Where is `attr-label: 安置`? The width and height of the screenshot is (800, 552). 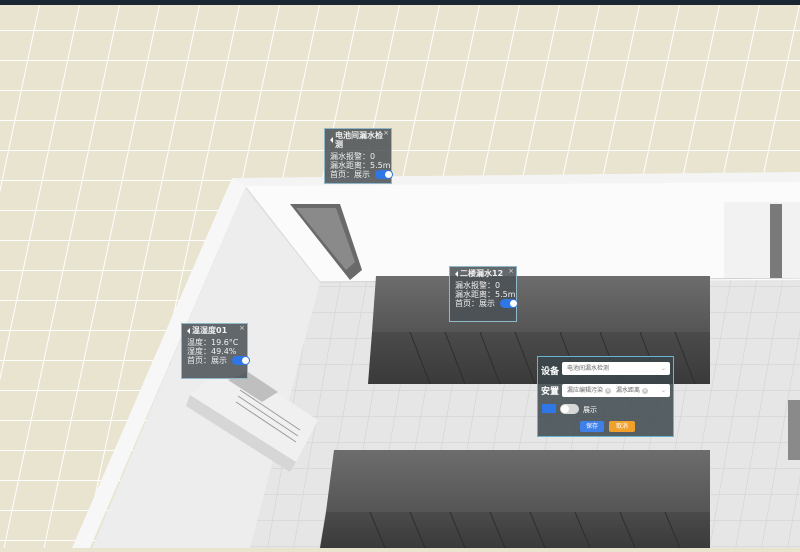
attr-label: 安置 is located at coordinates (550, 392).